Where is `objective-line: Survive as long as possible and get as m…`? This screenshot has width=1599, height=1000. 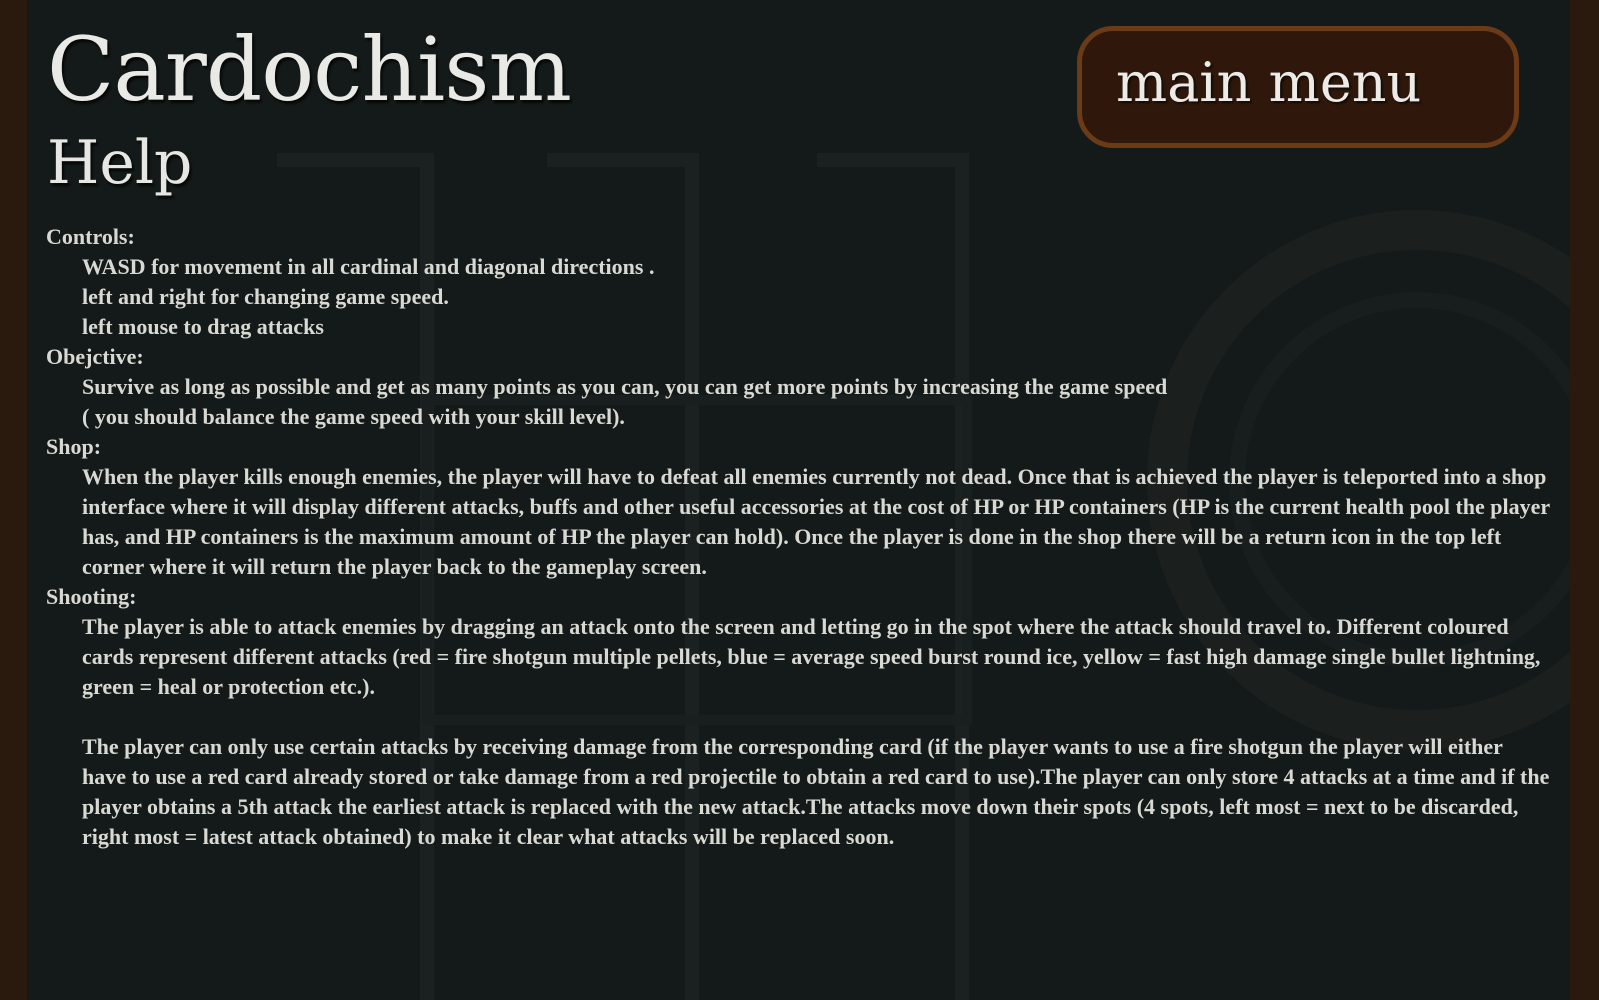
objective-line: Survive as long as possible and get as m… is located at coordinates (625, 386).